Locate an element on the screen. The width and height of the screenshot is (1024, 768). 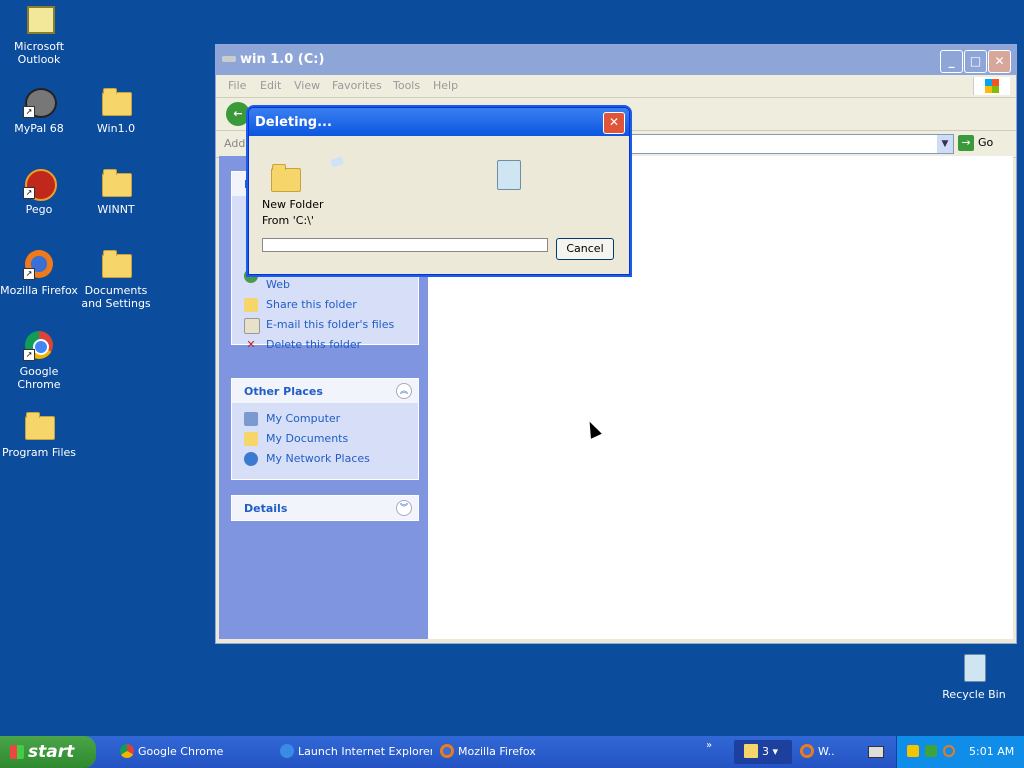
desktop-icon-recycle-bin: Recycle Bin is located at coordinates (974, 676).